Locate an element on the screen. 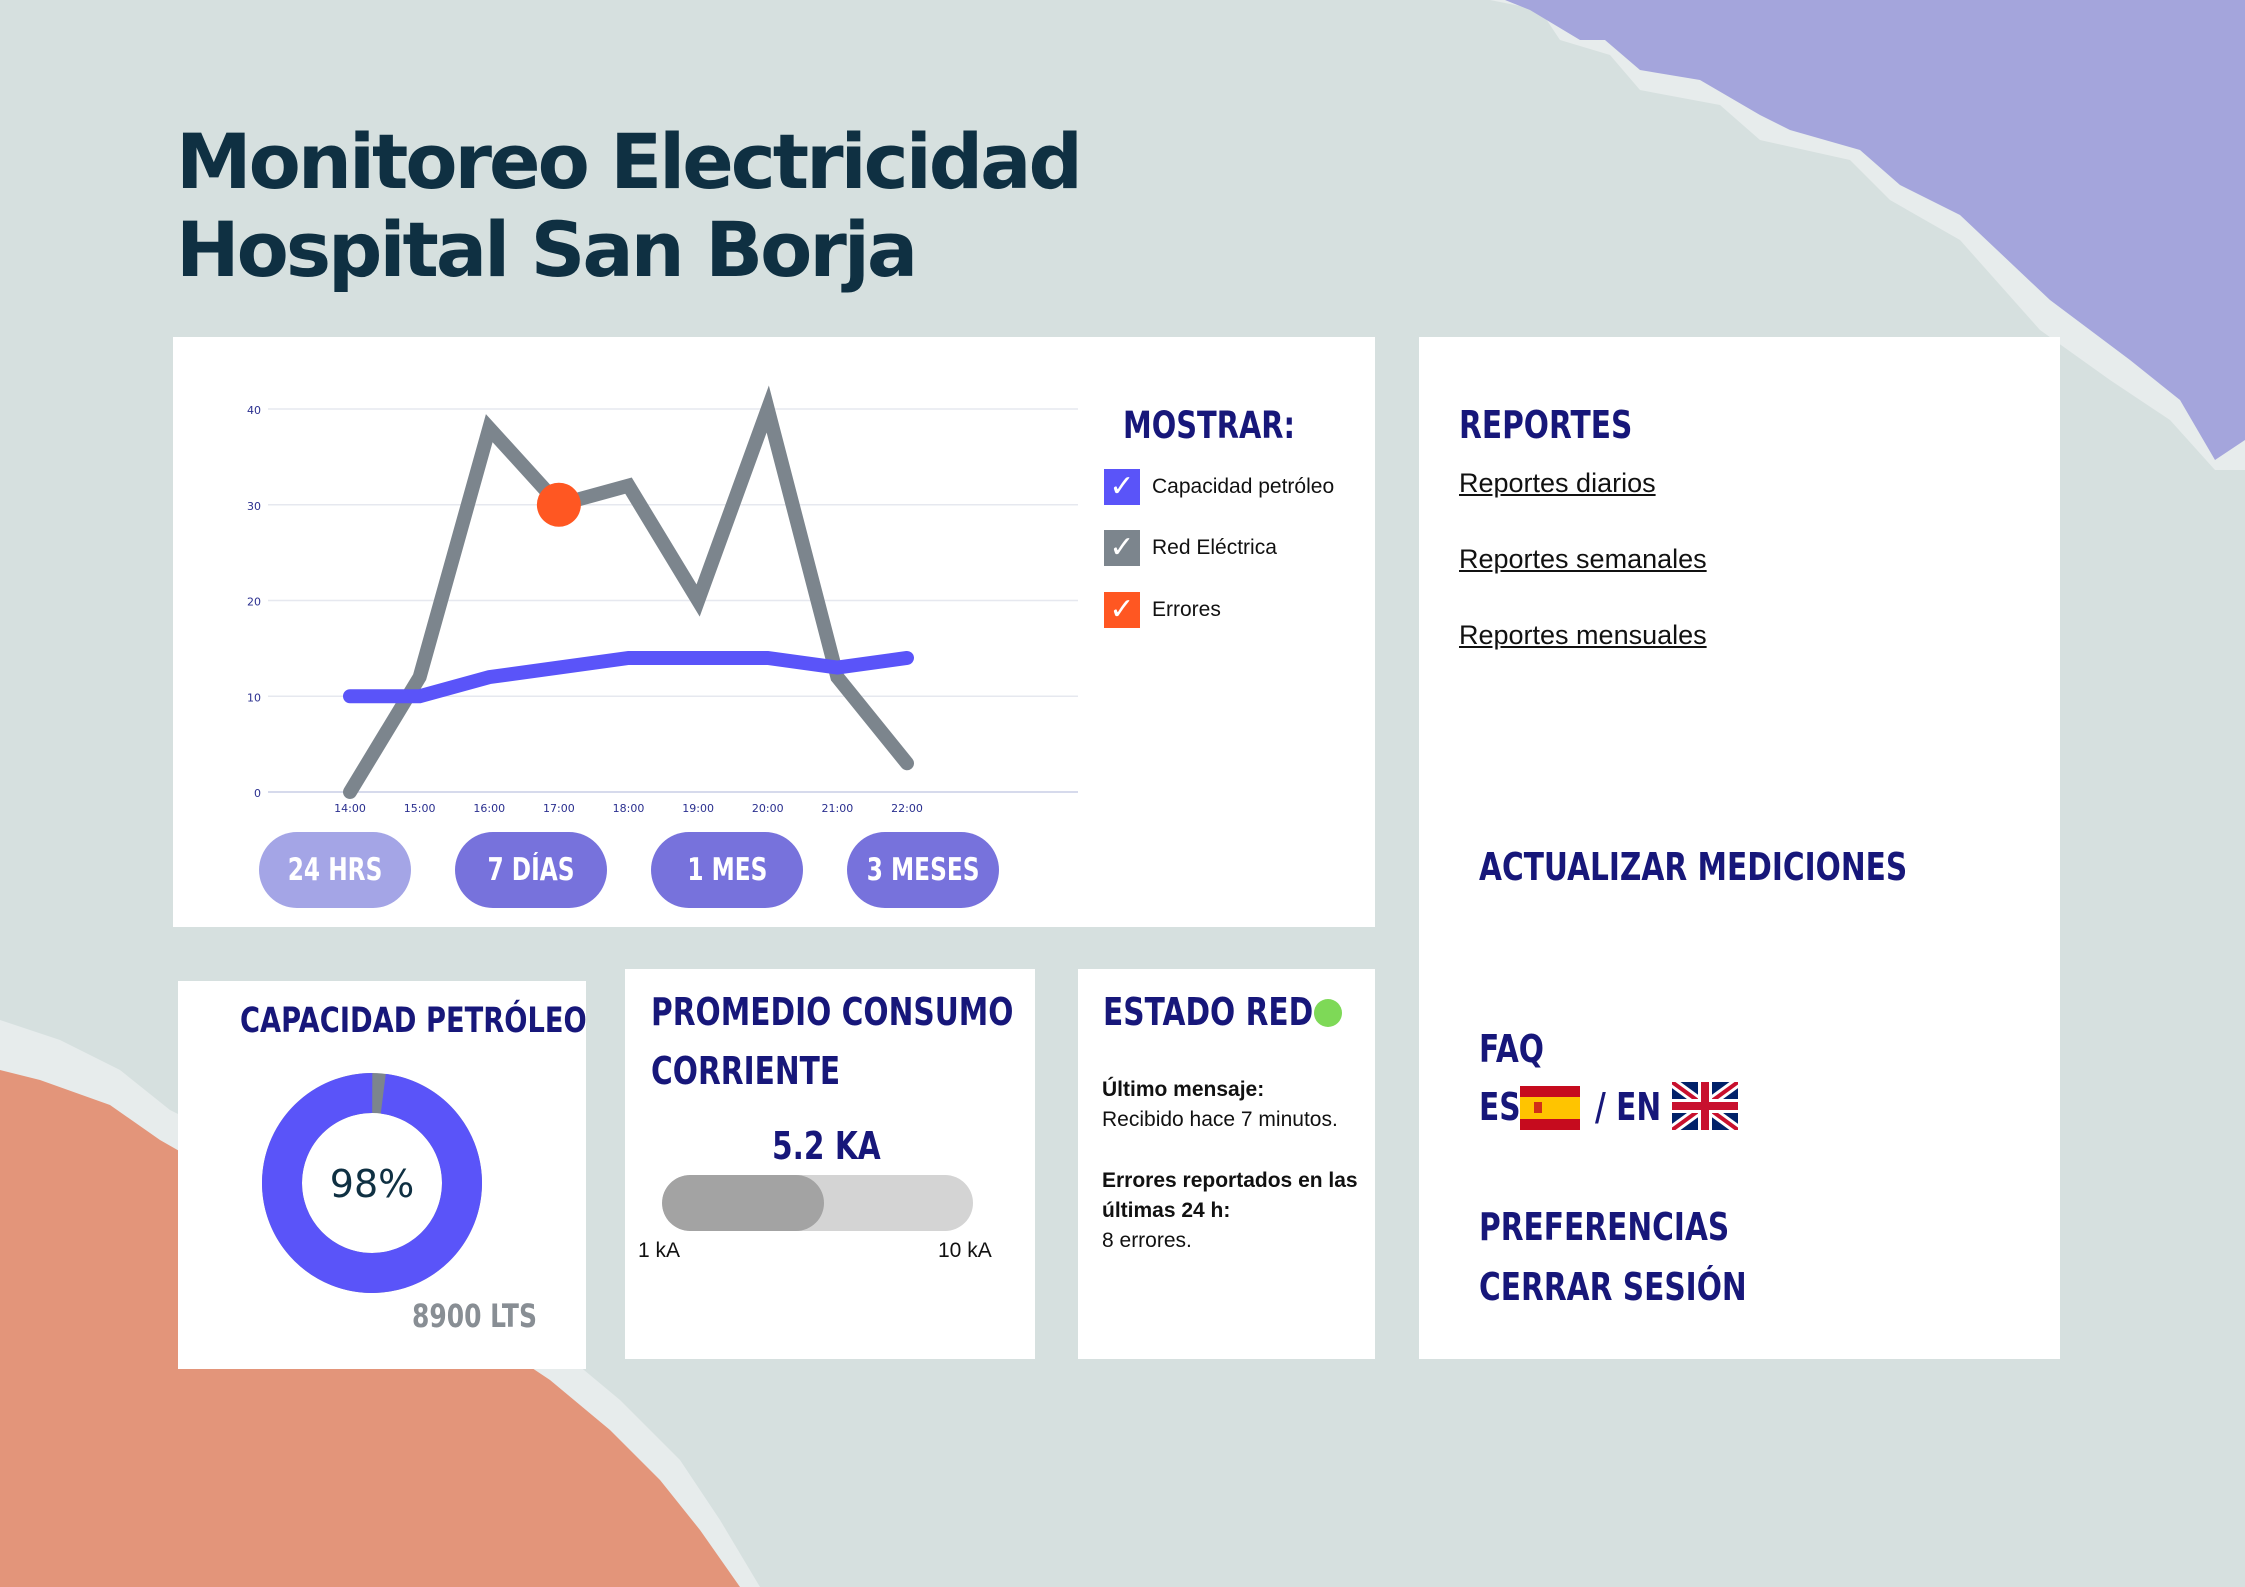  uk-flag-icon is located at coordinates (1705, 1106).